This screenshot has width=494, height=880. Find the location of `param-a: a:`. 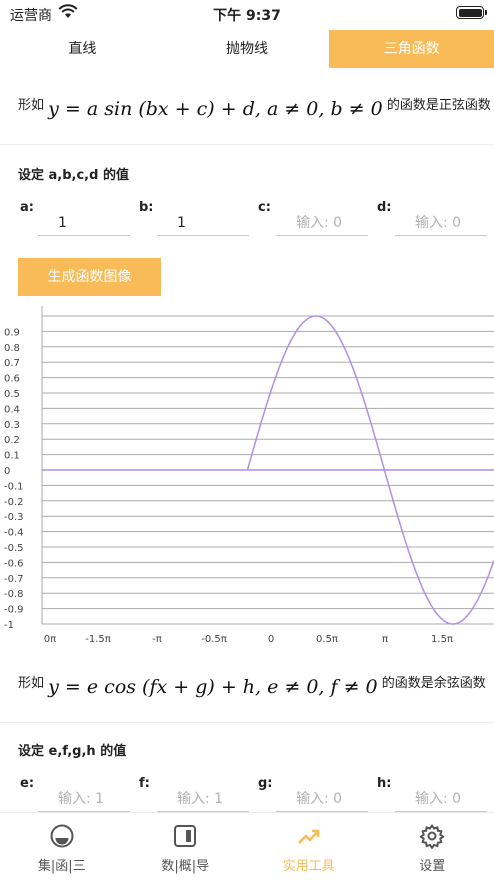

param-a: a: is located at coordinates (79, 222).